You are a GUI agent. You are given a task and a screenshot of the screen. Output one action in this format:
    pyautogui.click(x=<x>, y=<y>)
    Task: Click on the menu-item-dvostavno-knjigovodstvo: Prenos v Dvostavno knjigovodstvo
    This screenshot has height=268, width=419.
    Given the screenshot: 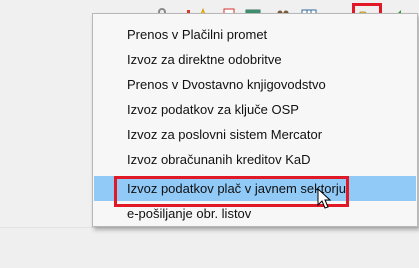 What is the action you would take?
    pyautogui.click(x=255, y=84)
    